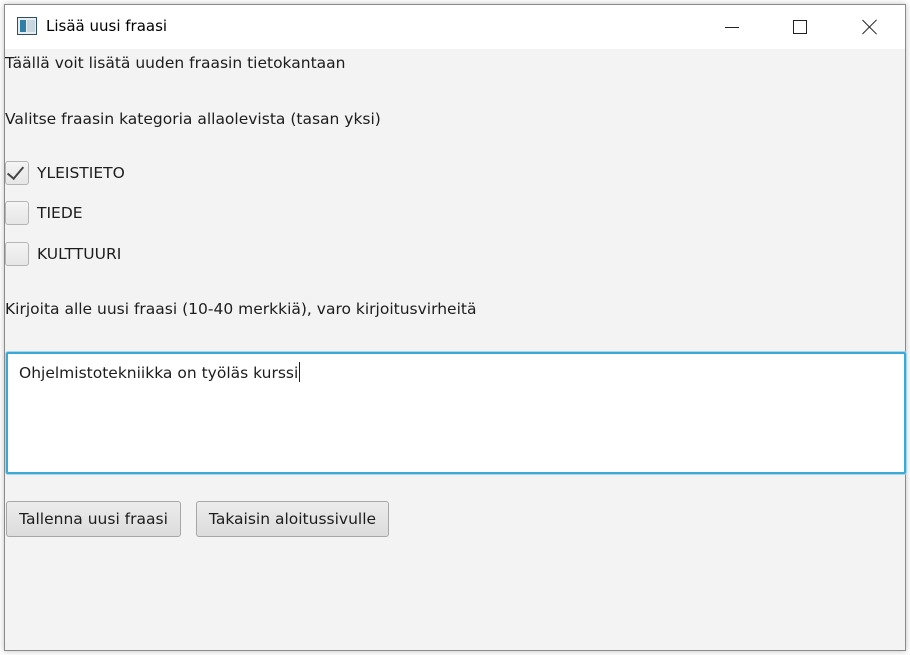 The width and height of the screenshot is (910, 655). What do you see at coordinates (93, 519) in the screenshot?
I see `save-phrase-button: Tallenna uusi fraasi` at bounding box center [93, 519].